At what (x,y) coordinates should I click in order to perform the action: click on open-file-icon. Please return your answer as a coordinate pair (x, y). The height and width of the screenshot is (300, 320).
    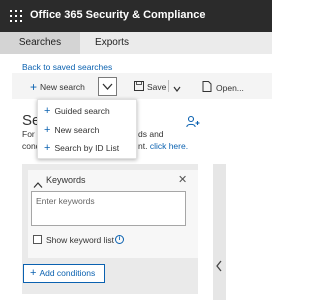
    Looking at the image, I should click on (207, 86).